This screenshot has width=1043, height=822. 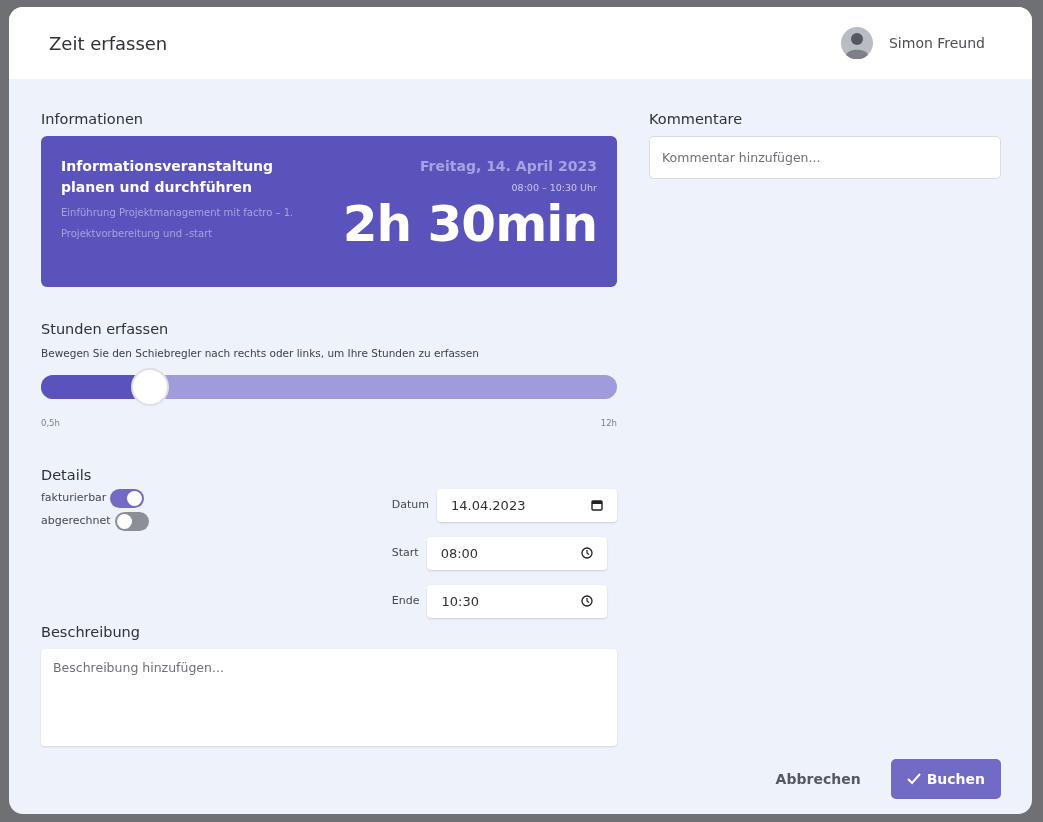 What do you see at coordinates (527, 505) in the screenshot?
I see `date-field: 14.04.2023` at bounding box center [527, 505].